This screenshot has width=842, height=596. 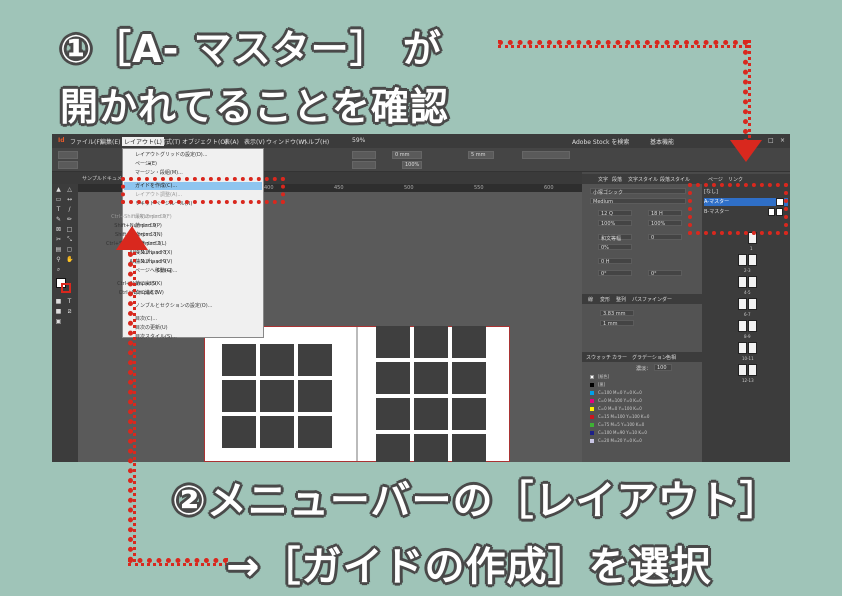 What do you see at coordinates (58, 219) in the screenshot?
I see `pen-tool-icon: ✎` at bounding box center [58, 219].